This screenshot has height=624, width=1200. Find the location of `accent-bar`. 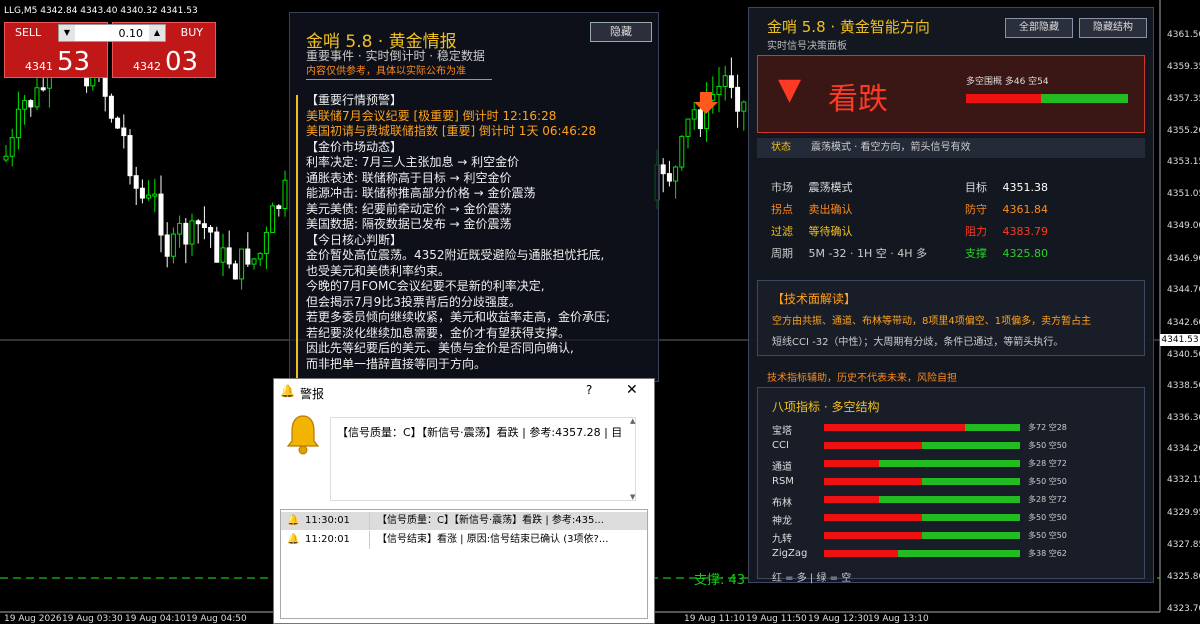

accent-bar is located at coordinates (297, 238).